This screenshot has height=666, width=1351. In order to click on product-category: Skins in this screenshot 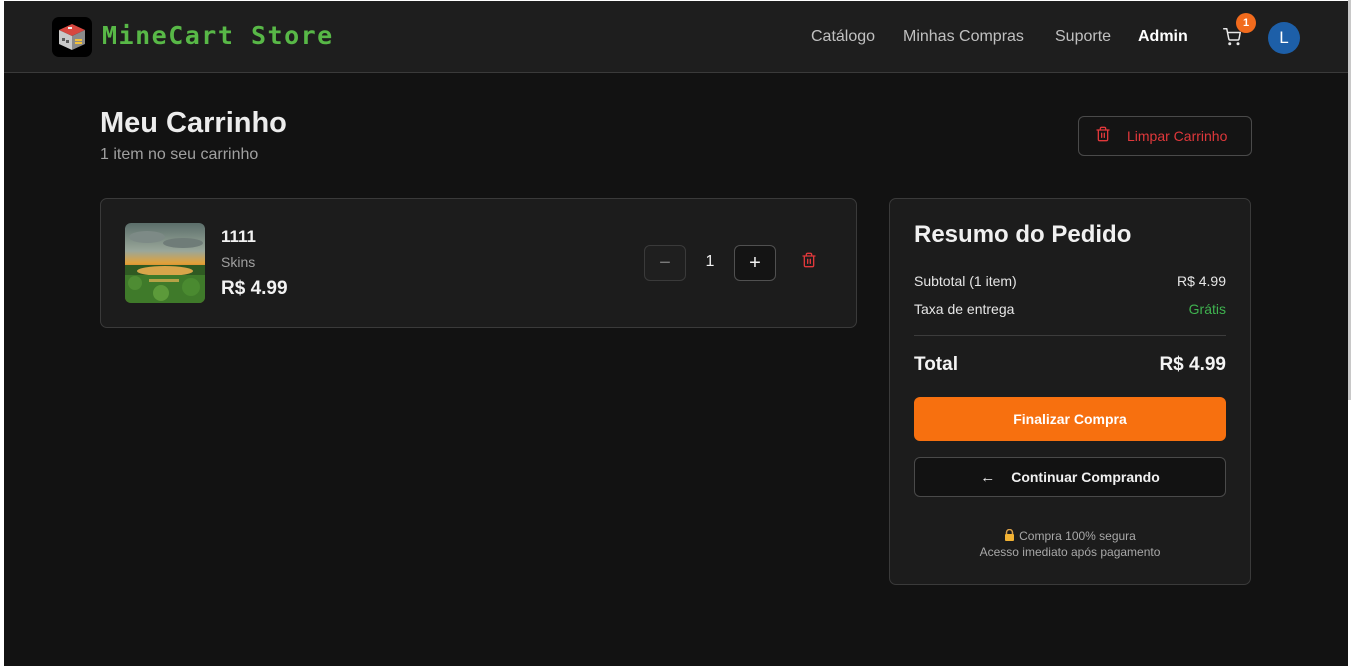, I will do `click(238, 262)`.